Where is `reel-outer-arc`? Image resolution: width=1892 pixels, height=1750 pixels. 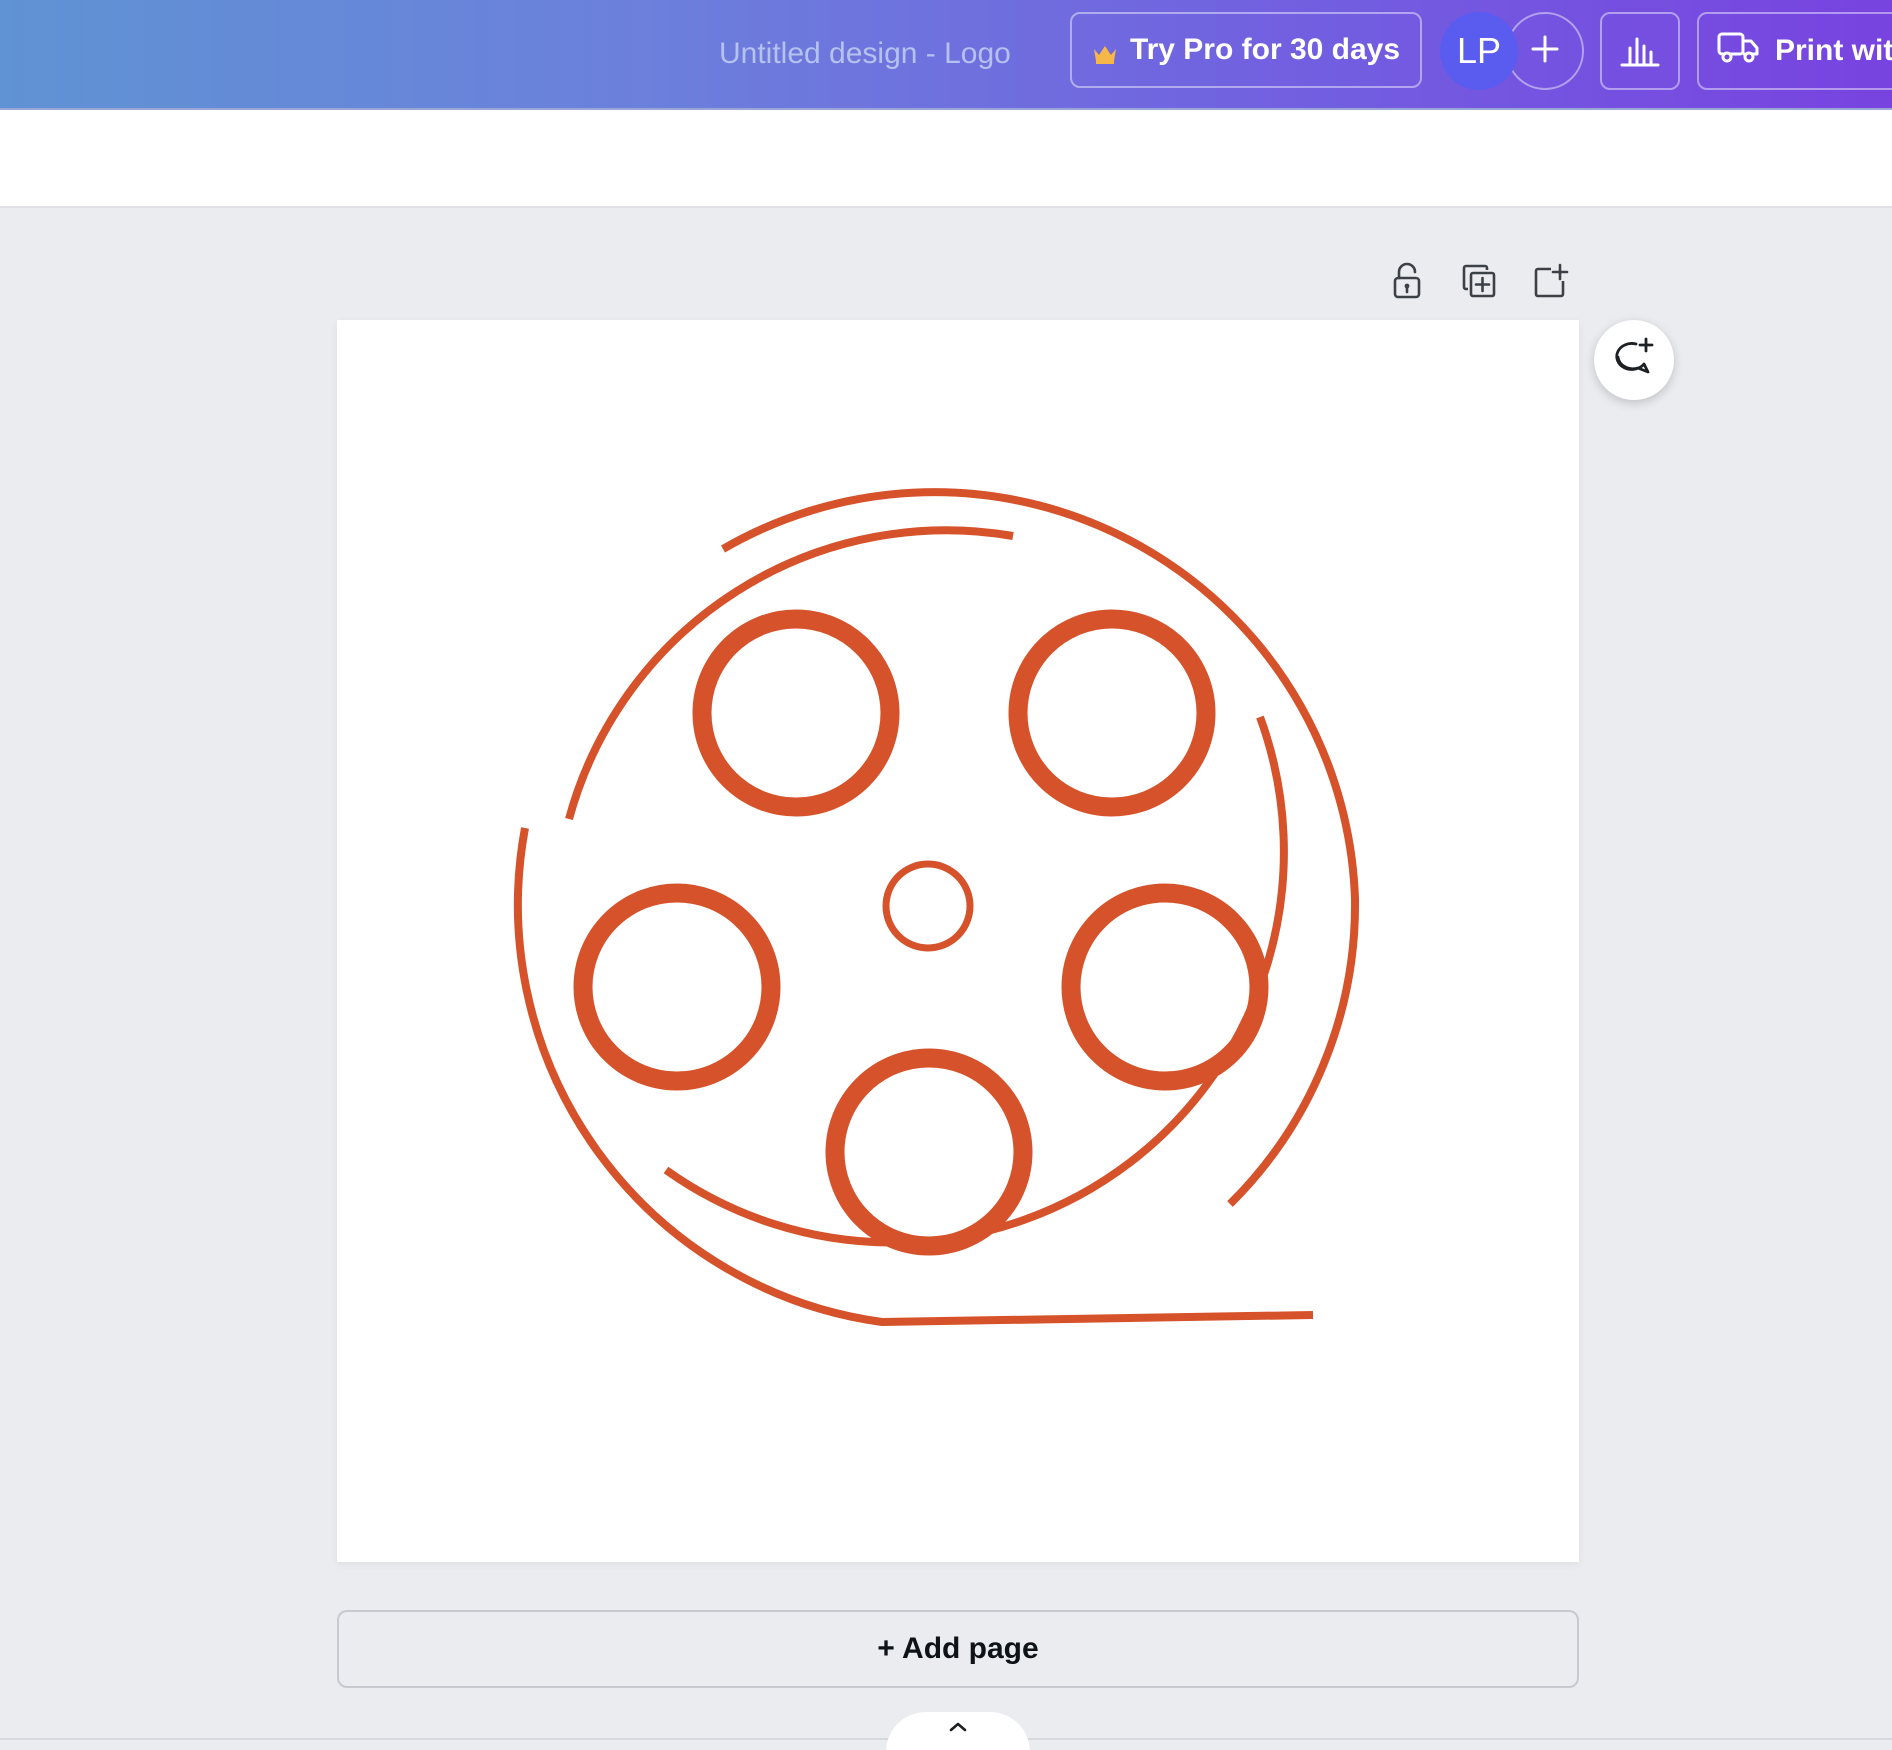 reel-outer-arc is located at coordinates (1040, 847).